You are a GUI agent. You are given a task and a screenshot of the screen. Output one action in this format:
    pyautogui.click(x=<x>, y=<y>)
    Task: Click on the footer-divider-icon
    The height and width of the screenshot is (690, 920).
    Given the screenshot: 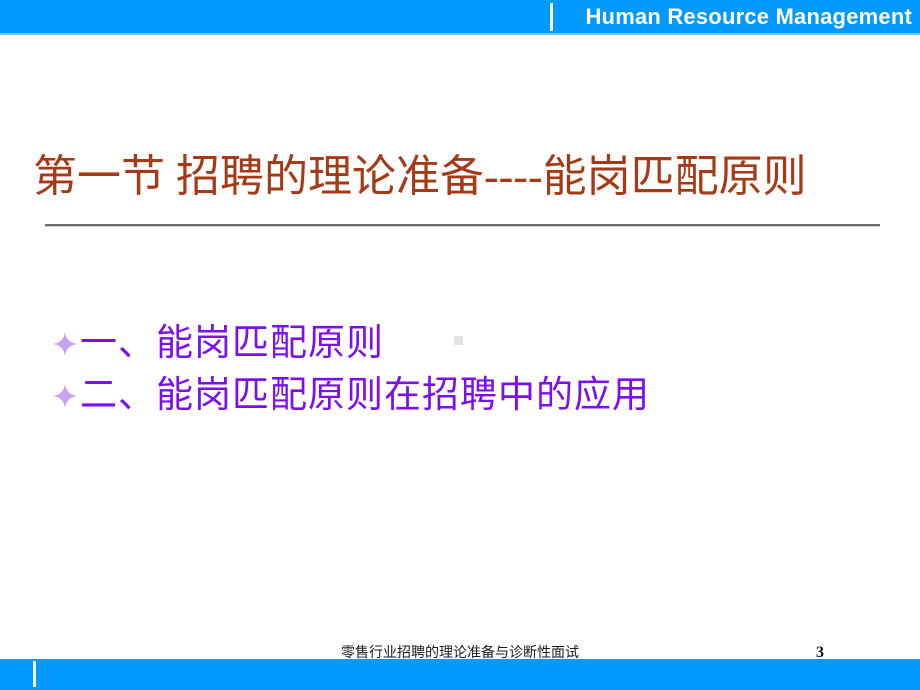 What is the action you would take?
    pyautogui.click(x=34, y=674)
    